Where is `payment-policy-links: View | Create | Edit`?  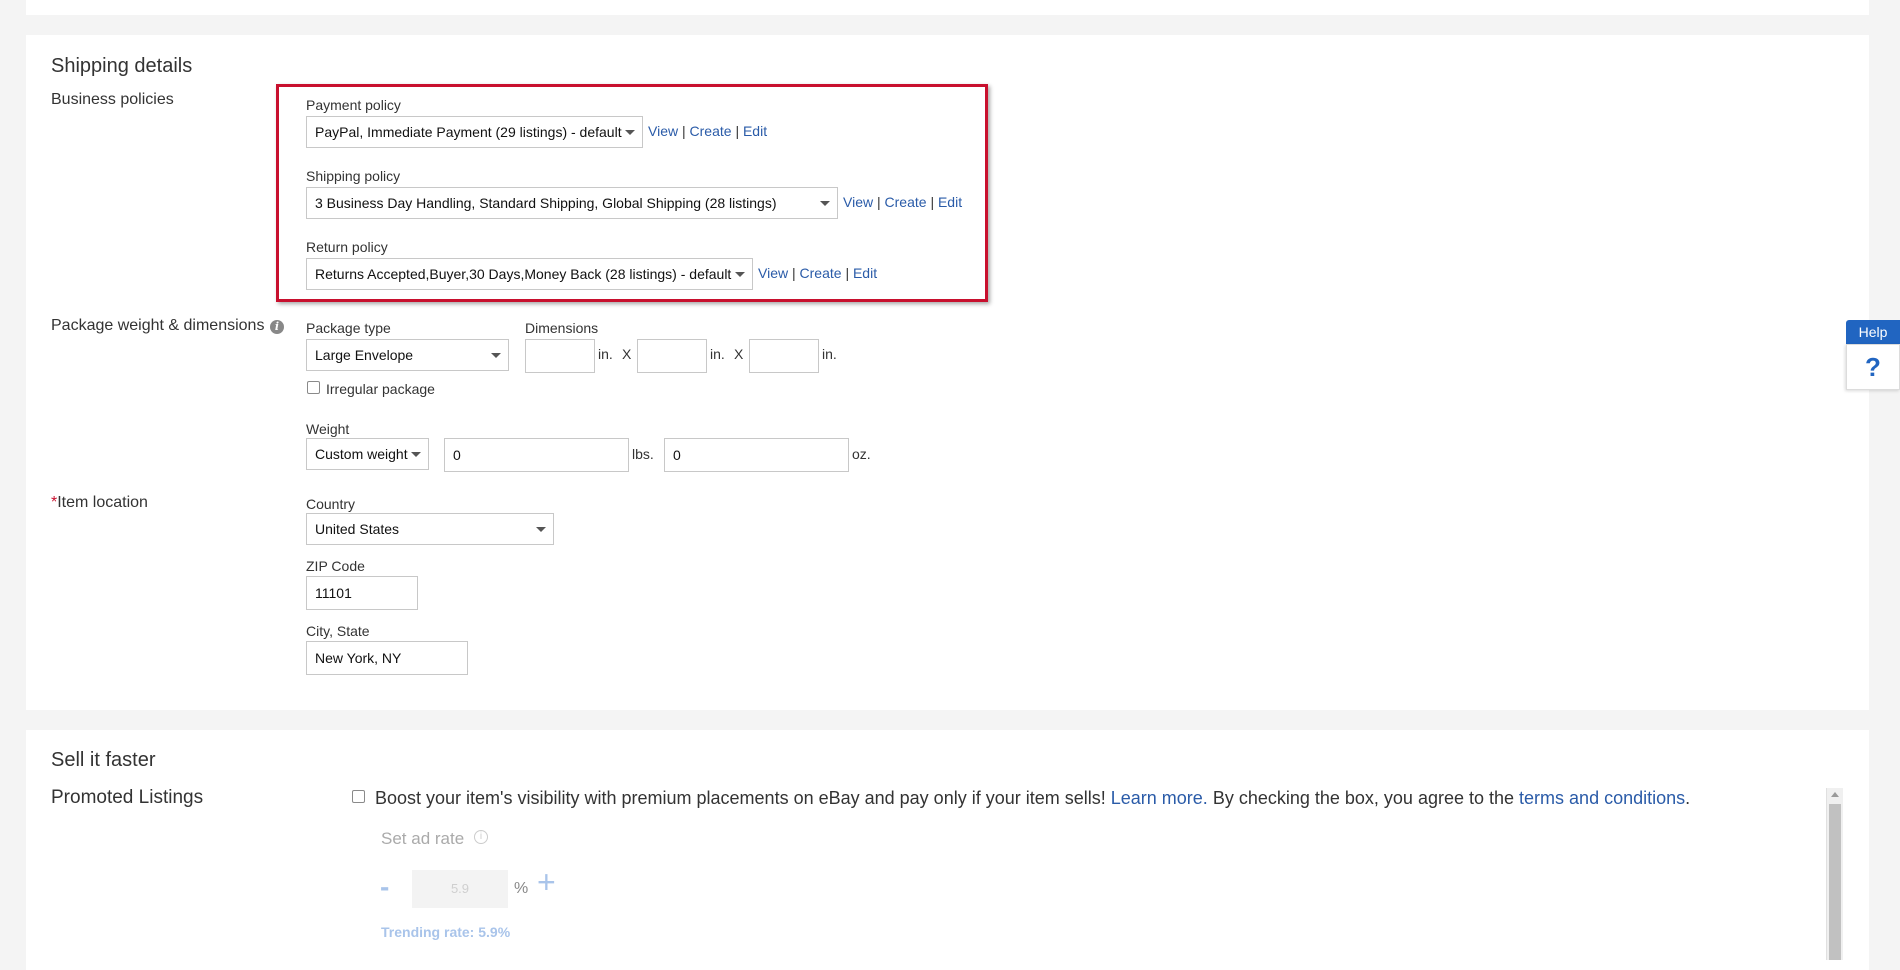 payment-policy-links: View | Create | Edit is located at coordinates (707, 131).